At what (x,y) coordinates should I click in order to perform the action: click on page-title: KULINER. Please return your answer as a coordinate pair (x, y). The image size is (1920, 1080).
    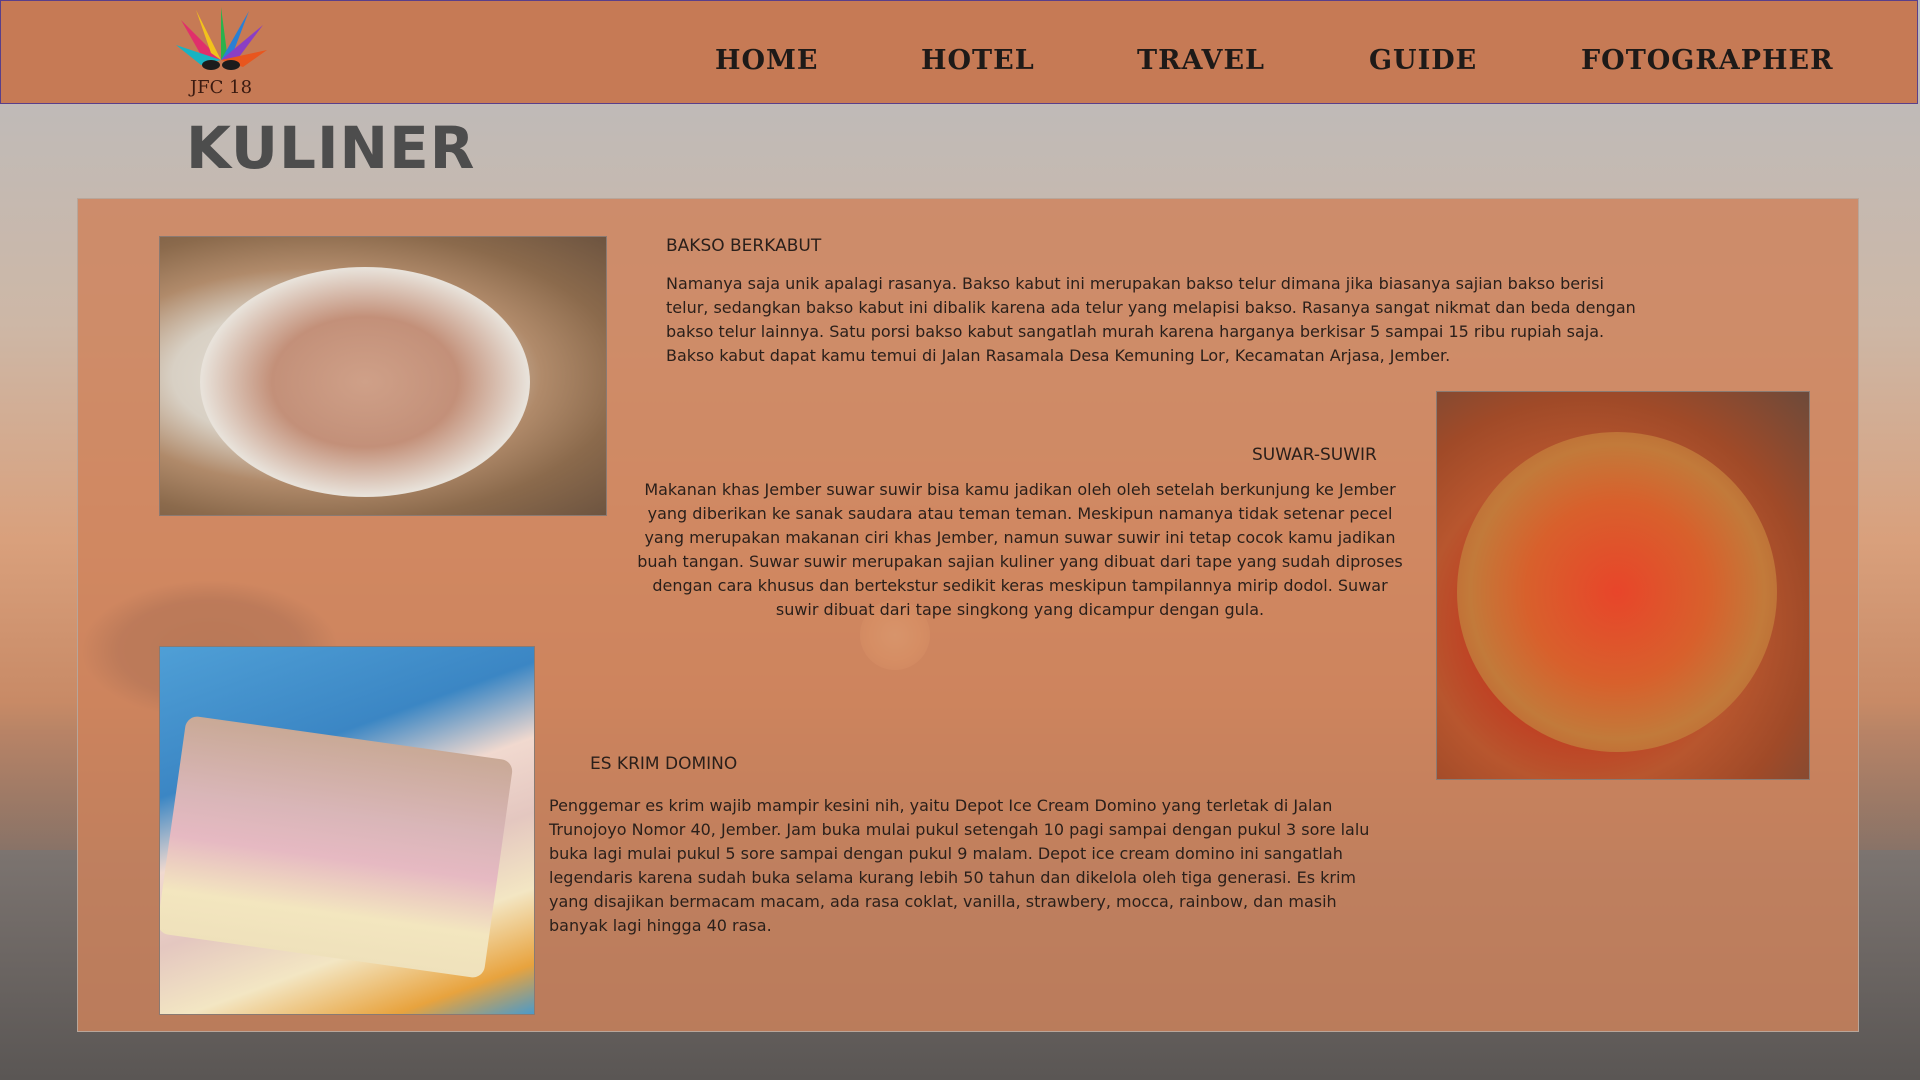
    Looking at the image, I should click on (331, 148).